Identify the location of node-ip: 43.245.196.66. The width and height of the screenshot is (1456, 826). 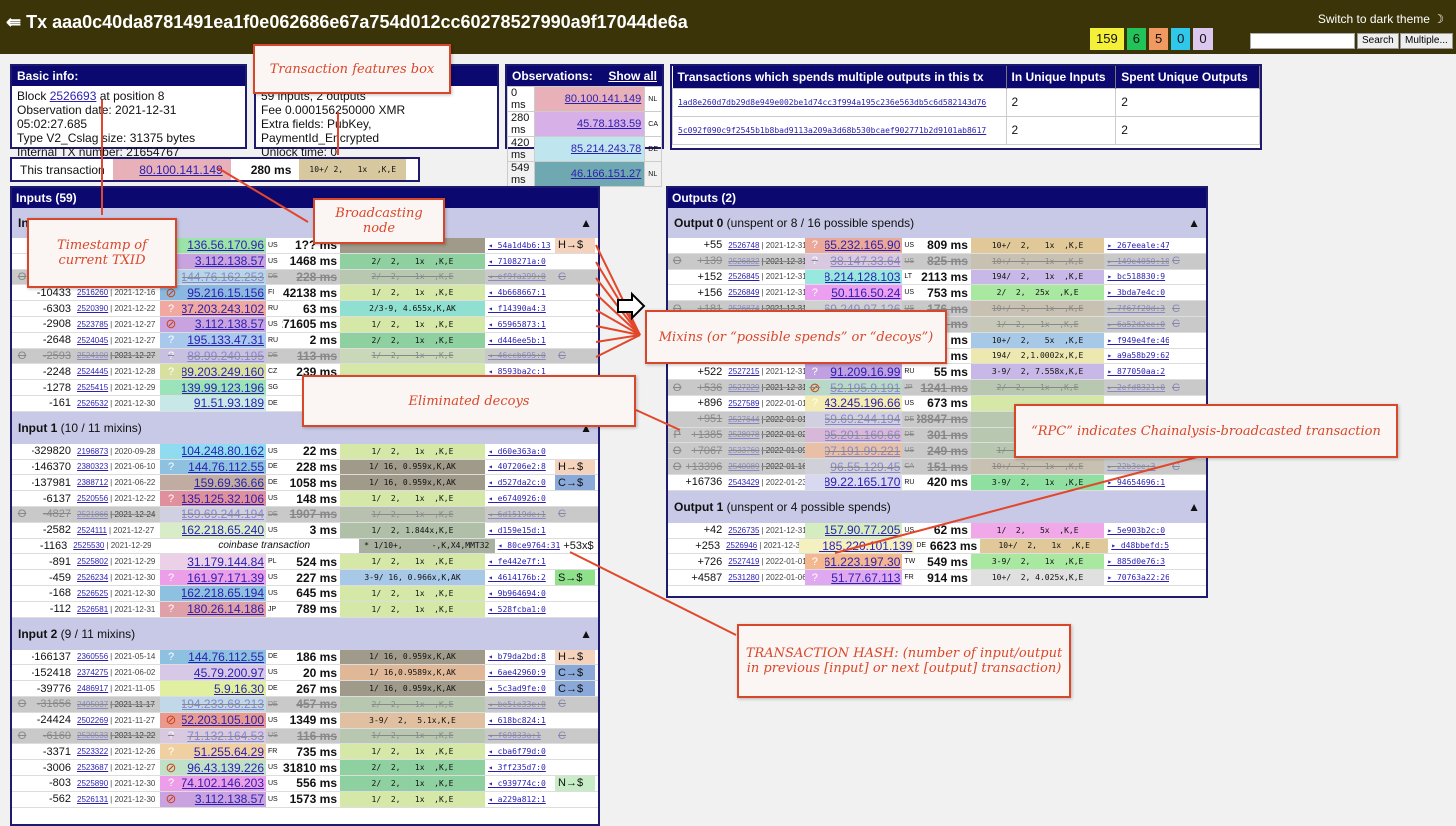
(862, 403).